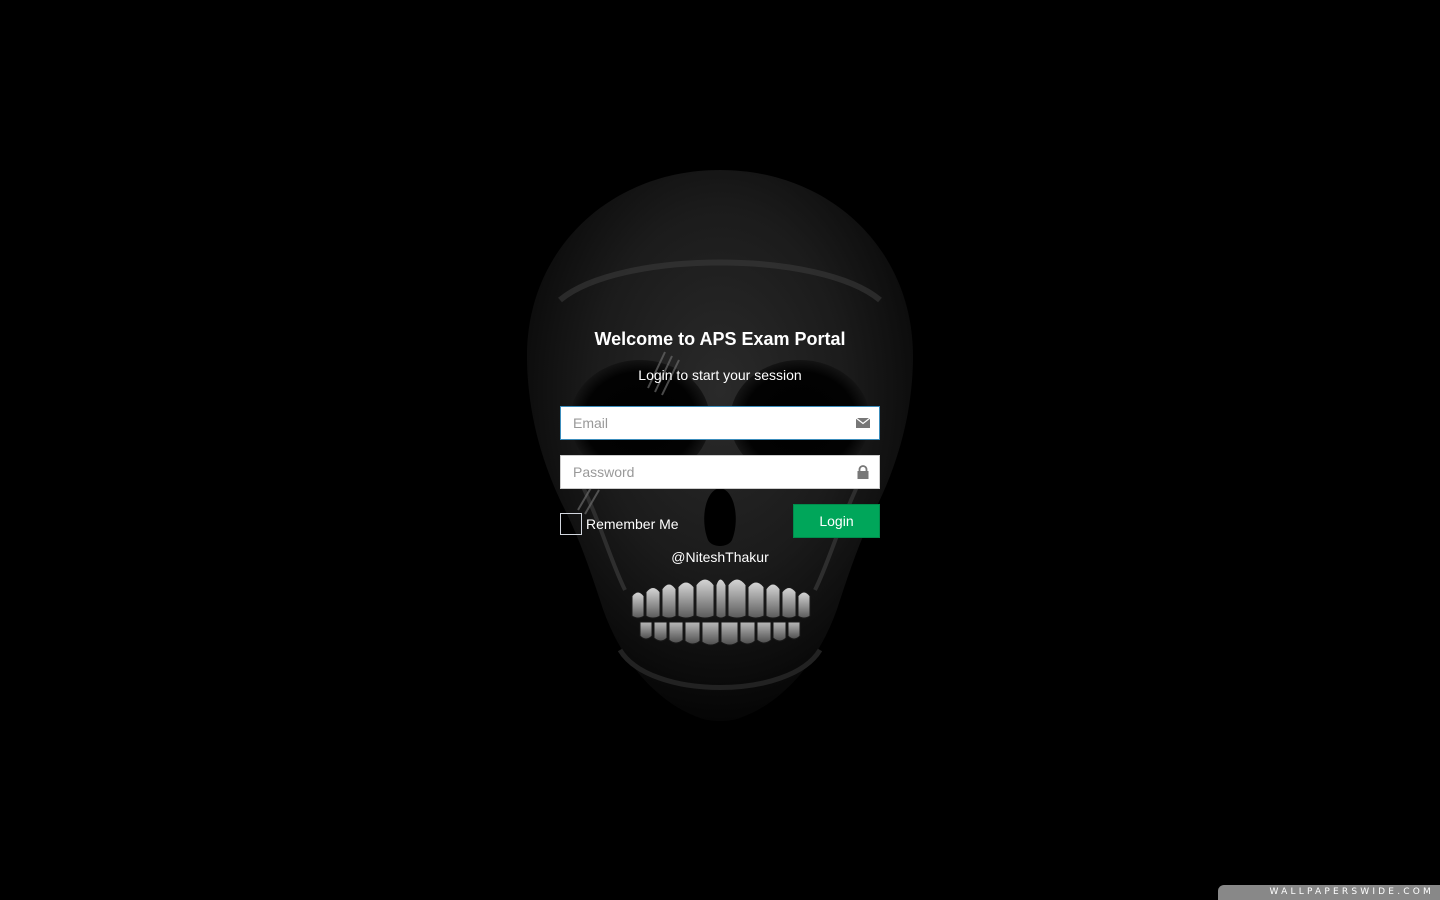  What do you see at coordinates (720, 557) in the screenshot?
I see `author-credit: @NiteshThakur` at bounding box center [720, 557].